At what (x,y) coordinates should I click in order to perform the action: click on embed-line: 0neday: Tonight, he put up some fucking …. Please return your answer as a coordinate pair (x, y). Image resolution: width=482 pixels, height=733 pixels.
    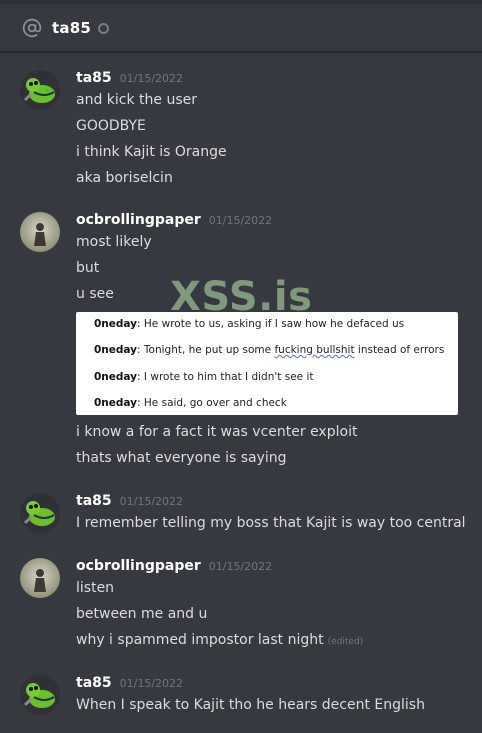
    Looking at the image, I should click on (269, 350).